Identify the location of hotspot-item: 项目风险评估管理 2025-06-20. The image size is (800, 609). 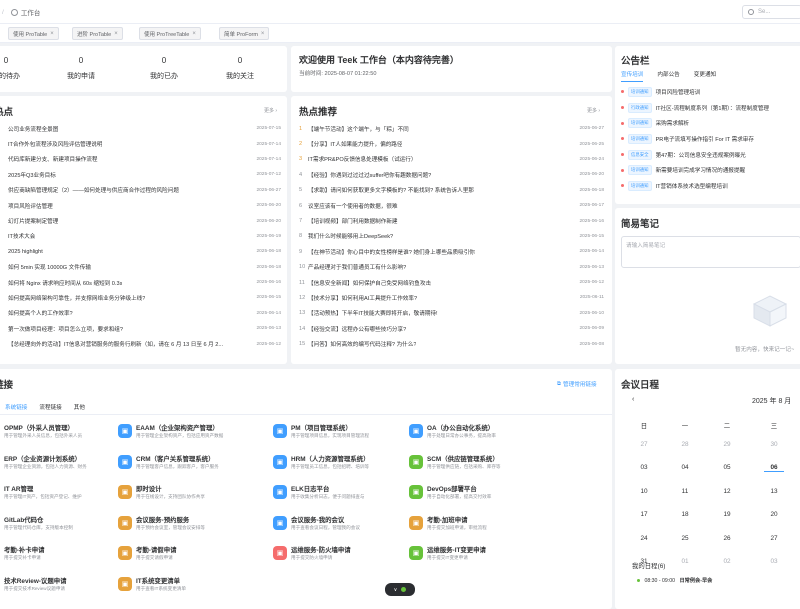
(144, 205).